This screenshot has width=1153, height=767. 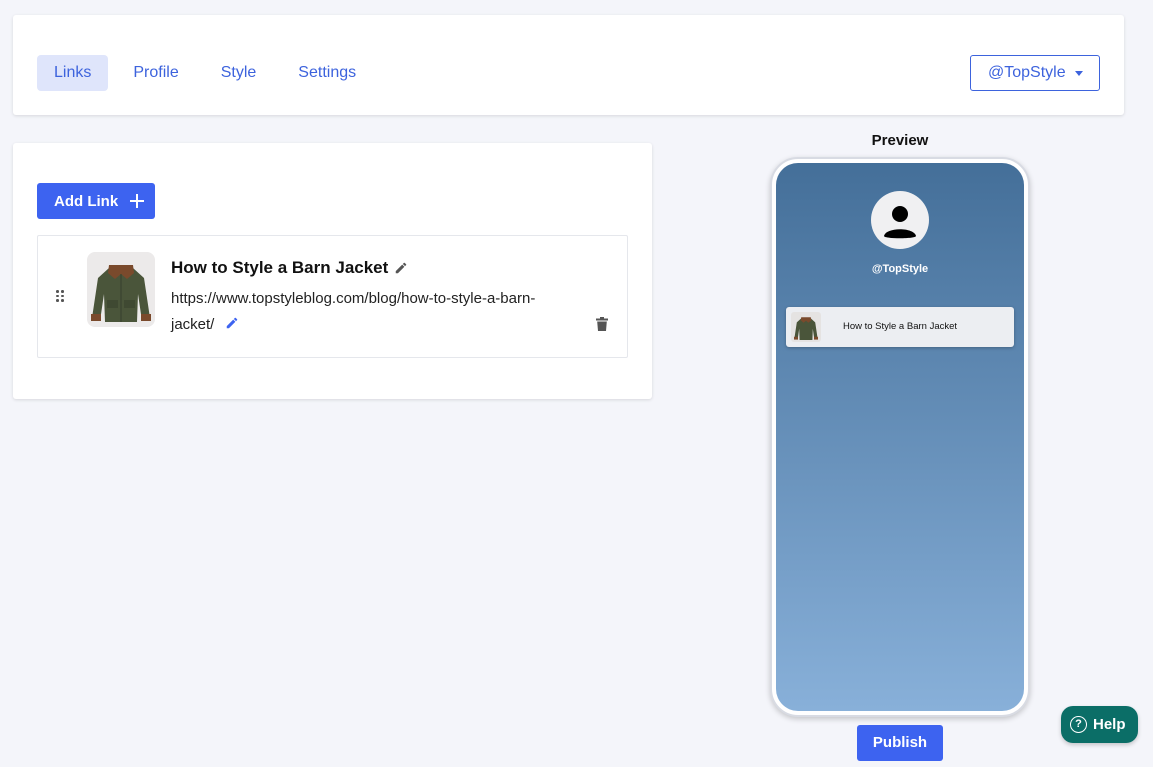 I want to click on top-navigation-bar: Links Profile Style Settings @TopStyle, so click(x=568, y=65).